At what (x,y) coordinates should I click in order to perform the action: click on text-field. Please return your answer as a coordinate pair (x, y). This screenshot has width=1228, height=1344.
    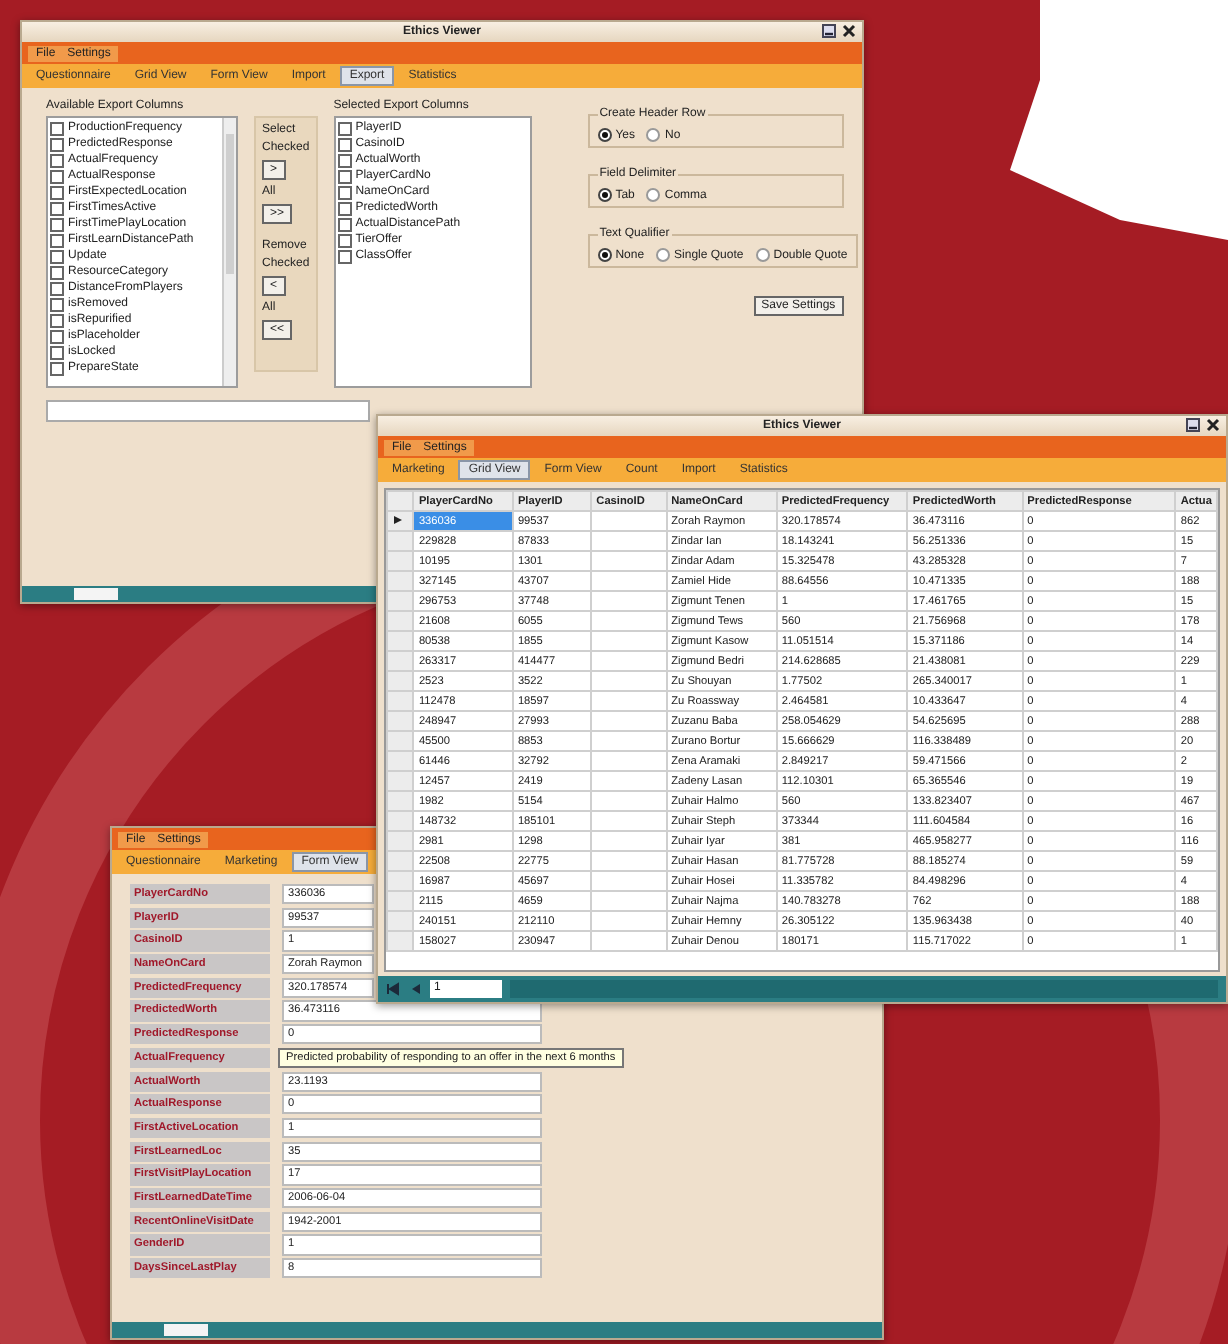
    Looking at the image, I should click on (208, 411).